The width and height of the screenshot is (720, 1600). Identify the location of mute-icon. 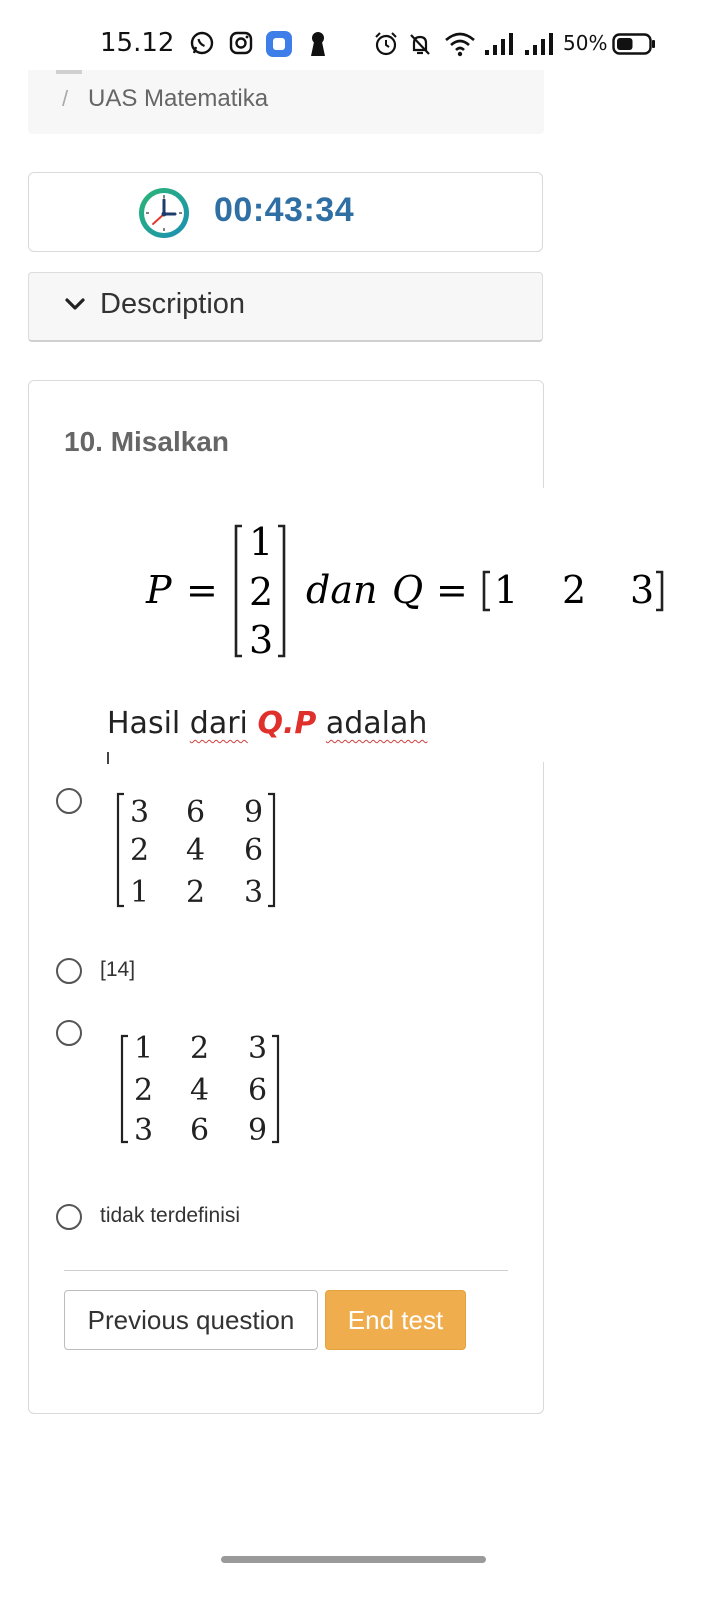
(420, 44).